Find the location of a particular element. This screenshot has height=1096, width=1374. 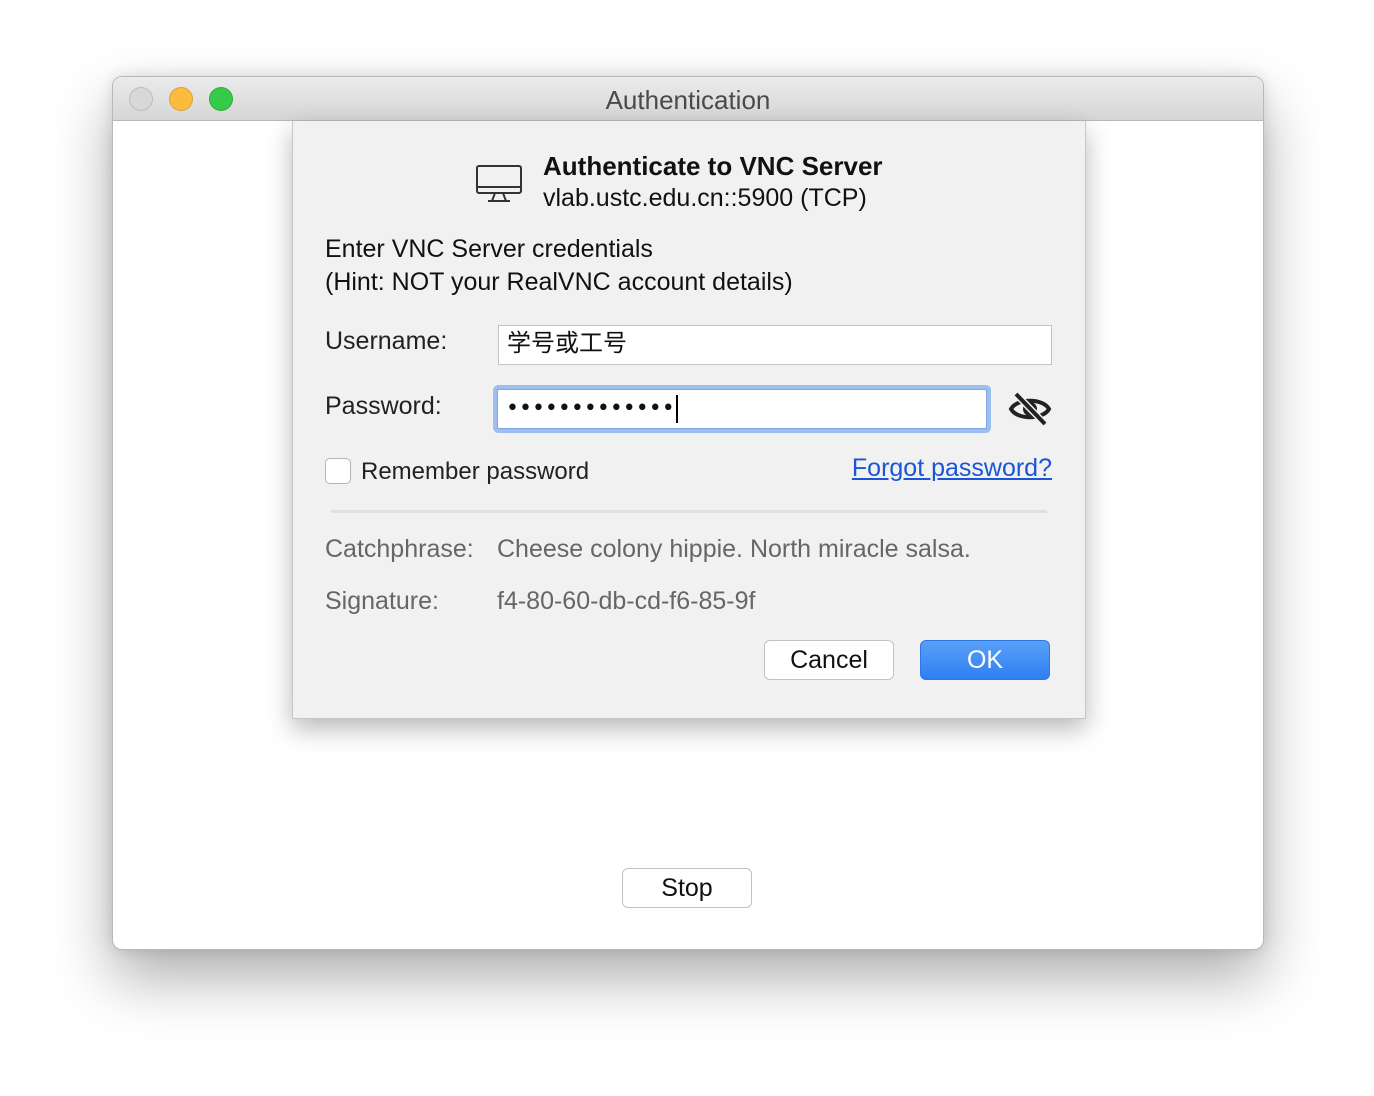

window-title: Authentication is located at coordinates (688, 100).